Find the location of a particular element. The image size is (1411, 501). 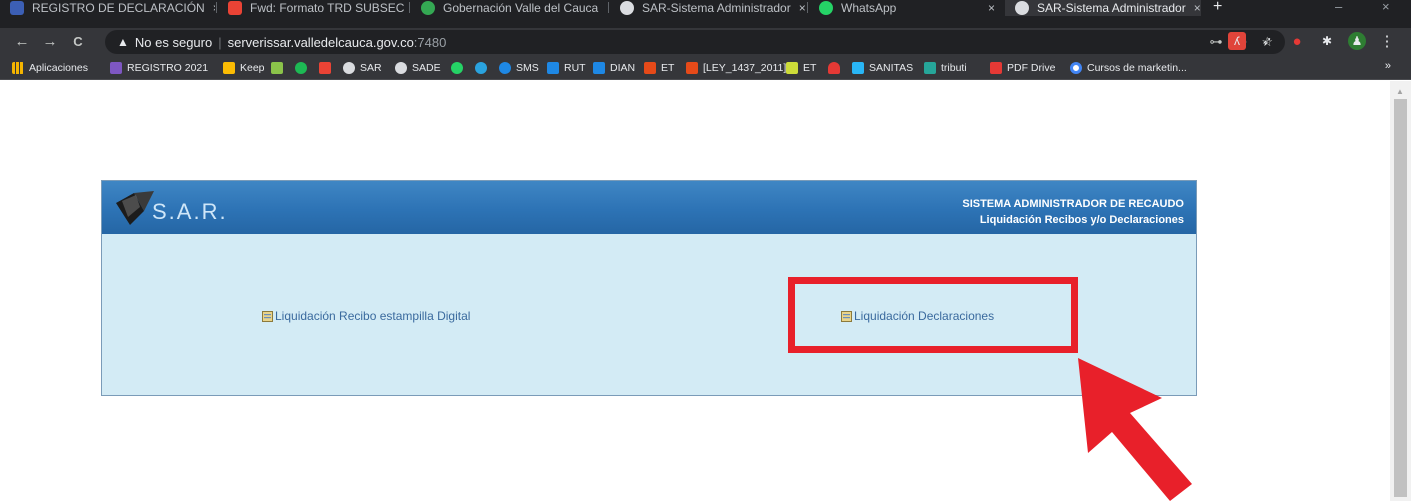

gobernacion-favicon-icon is located at coordinates (428, 8).